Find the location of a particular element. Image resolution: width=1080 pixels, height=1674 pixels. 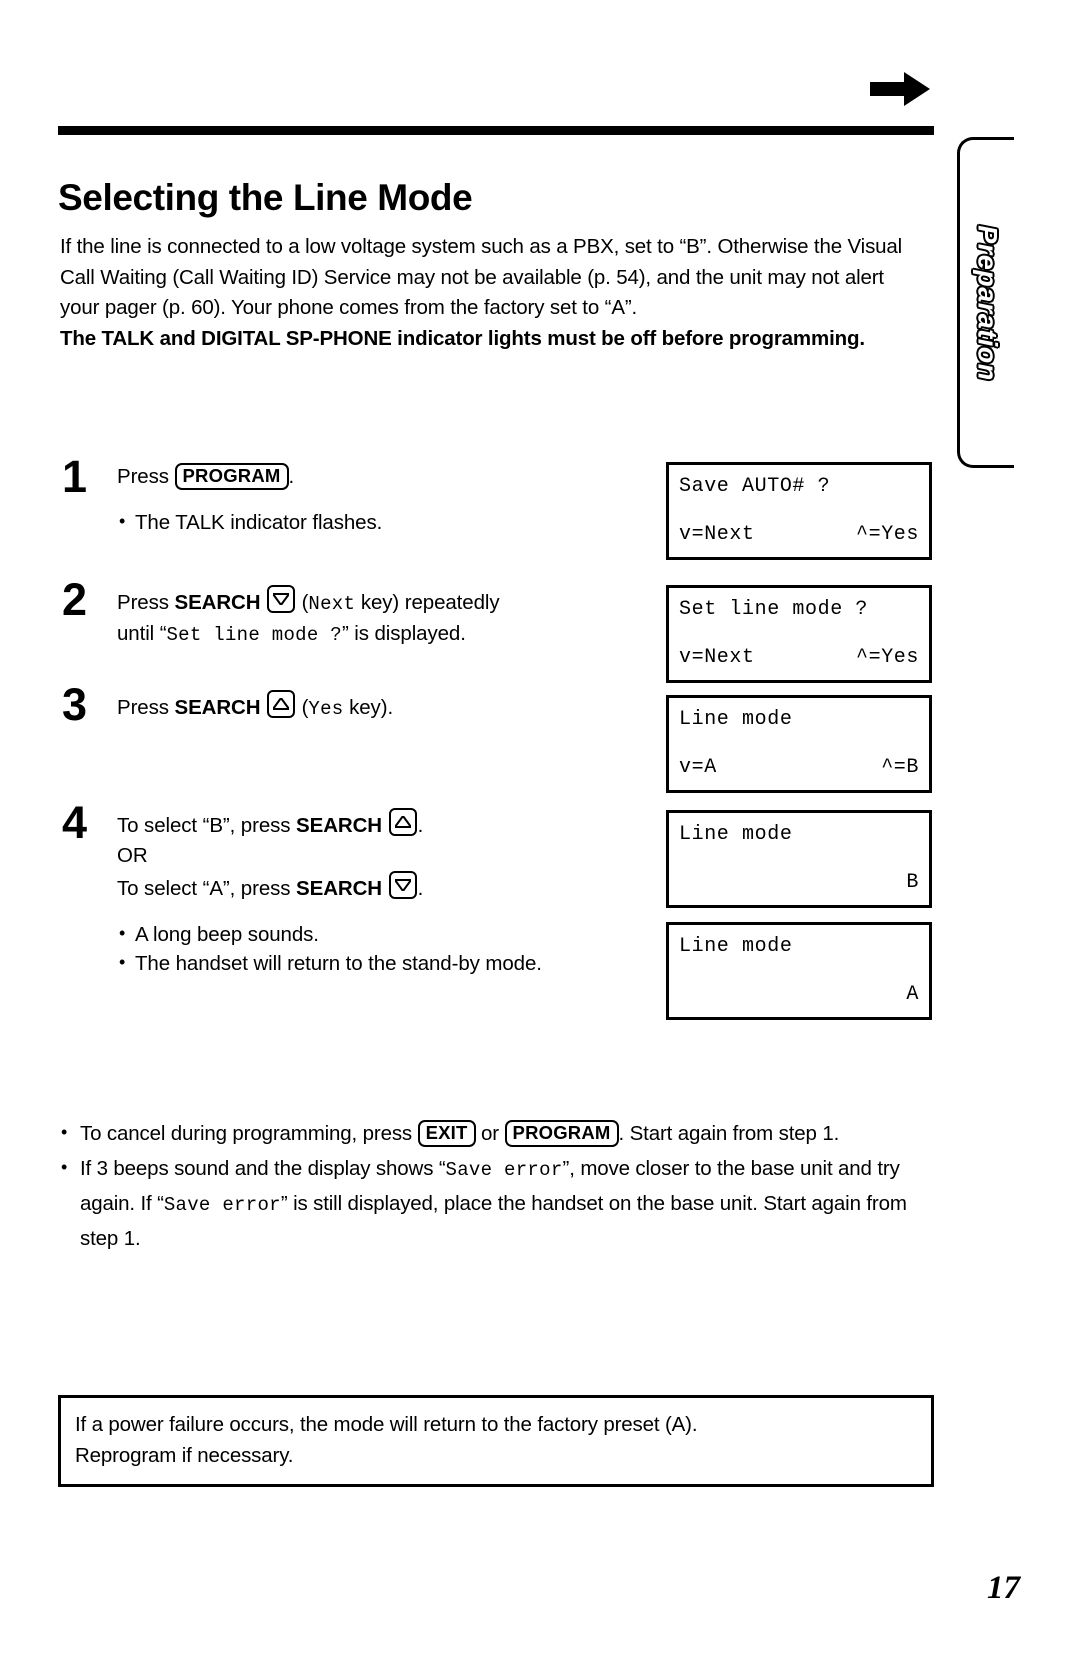

step-2-line-2: until “Set line mode ?” is displayed. is located at coordinates (384, 634).